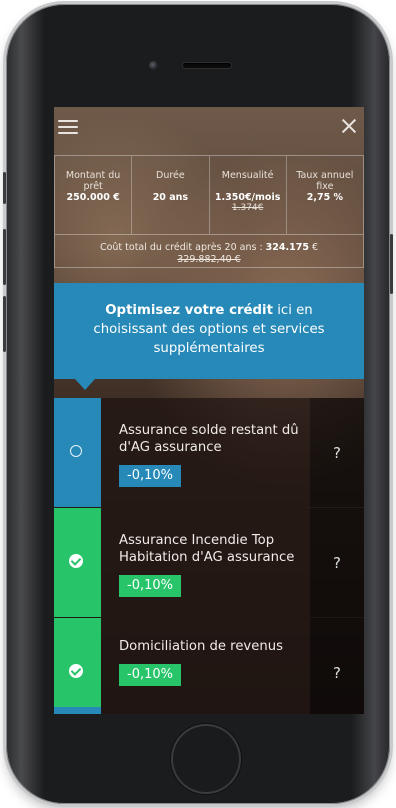 The width and height of the screenshot is (396, 808). I want to click on optimize-bubble-bold: Optimisez votre crédit, so click(189, 310).